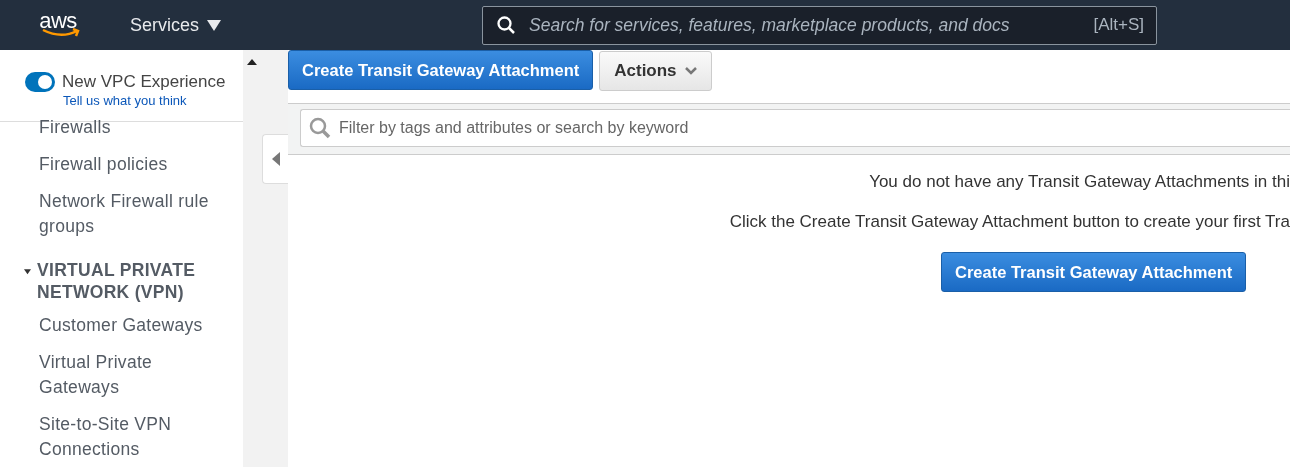 The image size is (1290, 467). I want to click on caret-icon, so click(214, 25).